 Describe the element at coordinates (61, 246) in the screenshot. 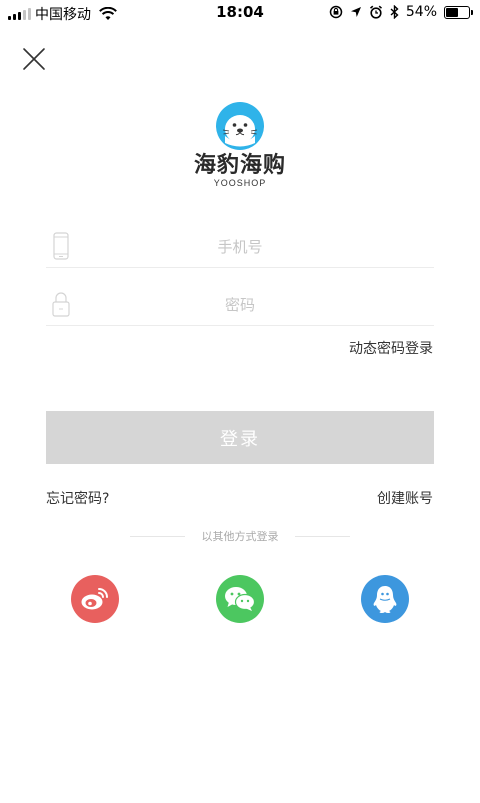

I see `phone-icon` at that location.